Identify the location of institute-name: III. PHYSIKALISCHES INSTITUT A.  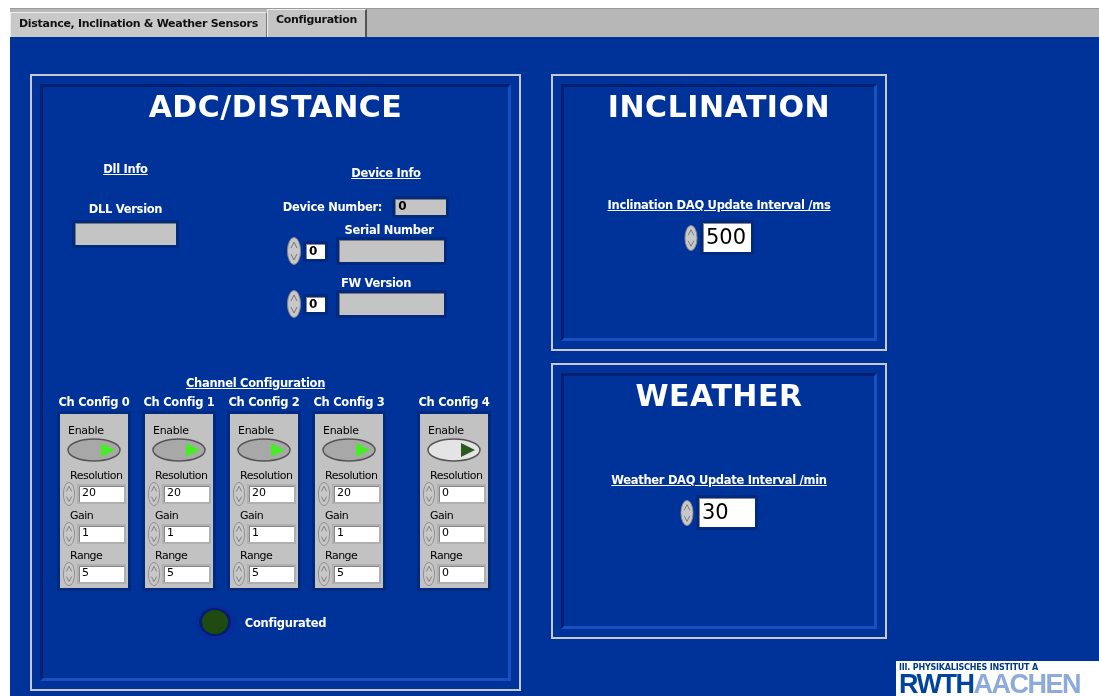
(969, 667).